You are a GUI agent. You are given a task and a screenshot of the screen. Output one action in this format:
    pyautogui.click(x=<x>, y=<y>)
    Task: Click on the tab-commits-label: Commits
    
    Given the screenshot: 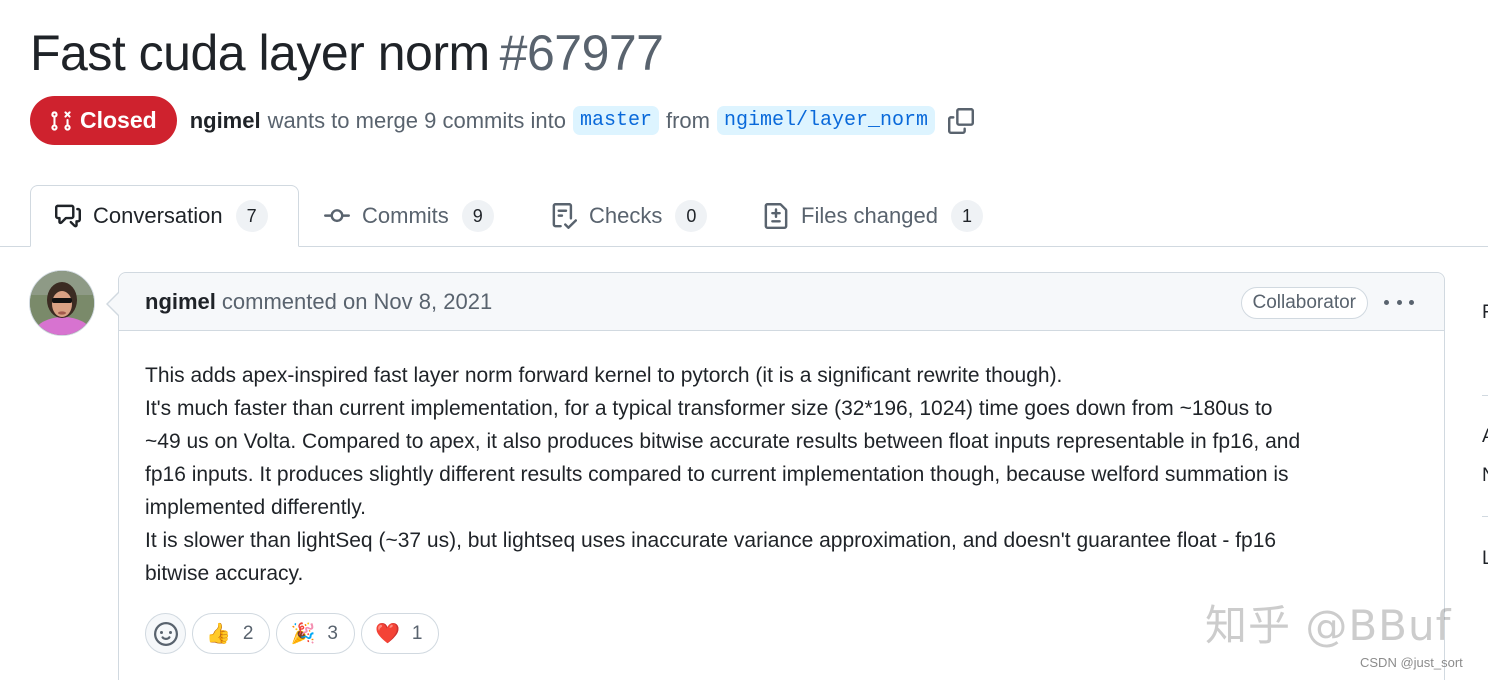 What is the action you would take?
    pyautogui.click(x=405, y=215)
    